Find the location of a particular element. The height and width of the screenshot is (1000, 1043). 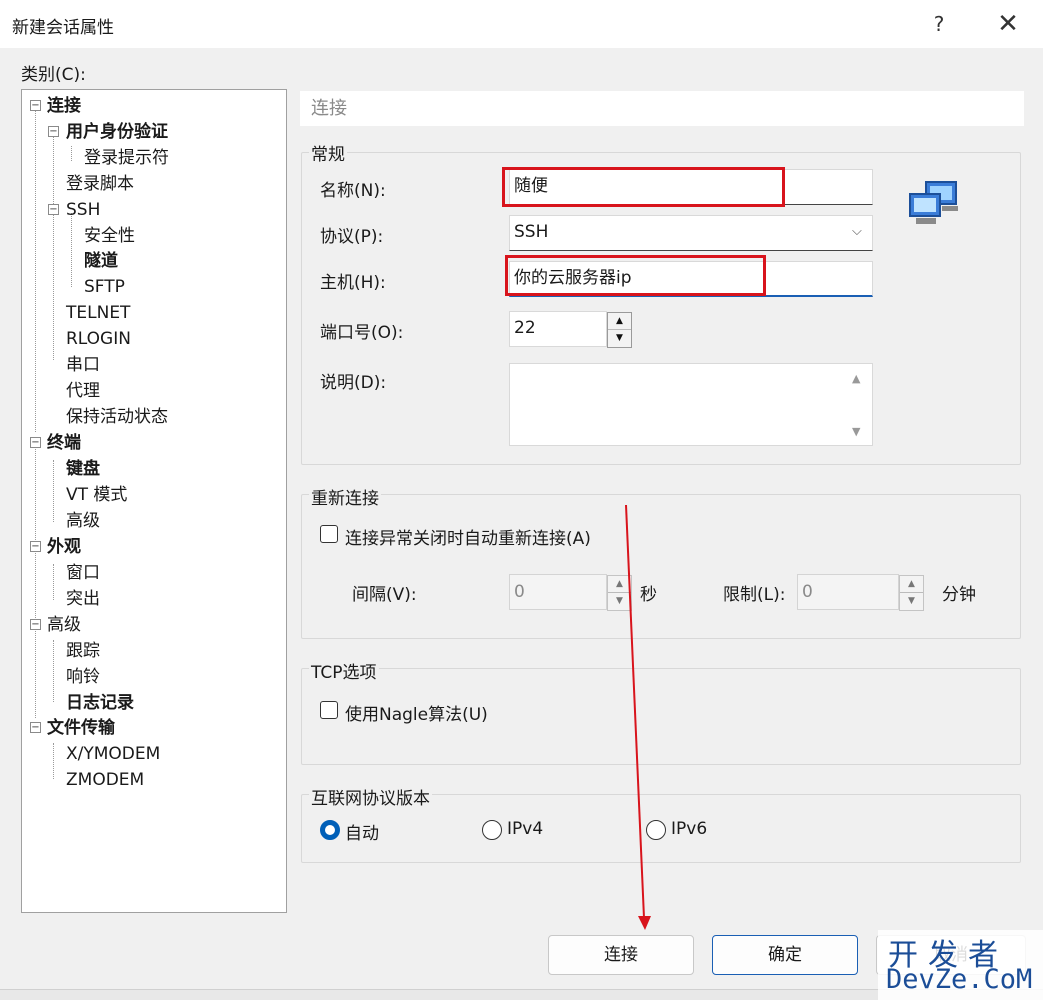

watermark-logo: 开发者 DevZe.CoM is located at coordinates (960, 965).